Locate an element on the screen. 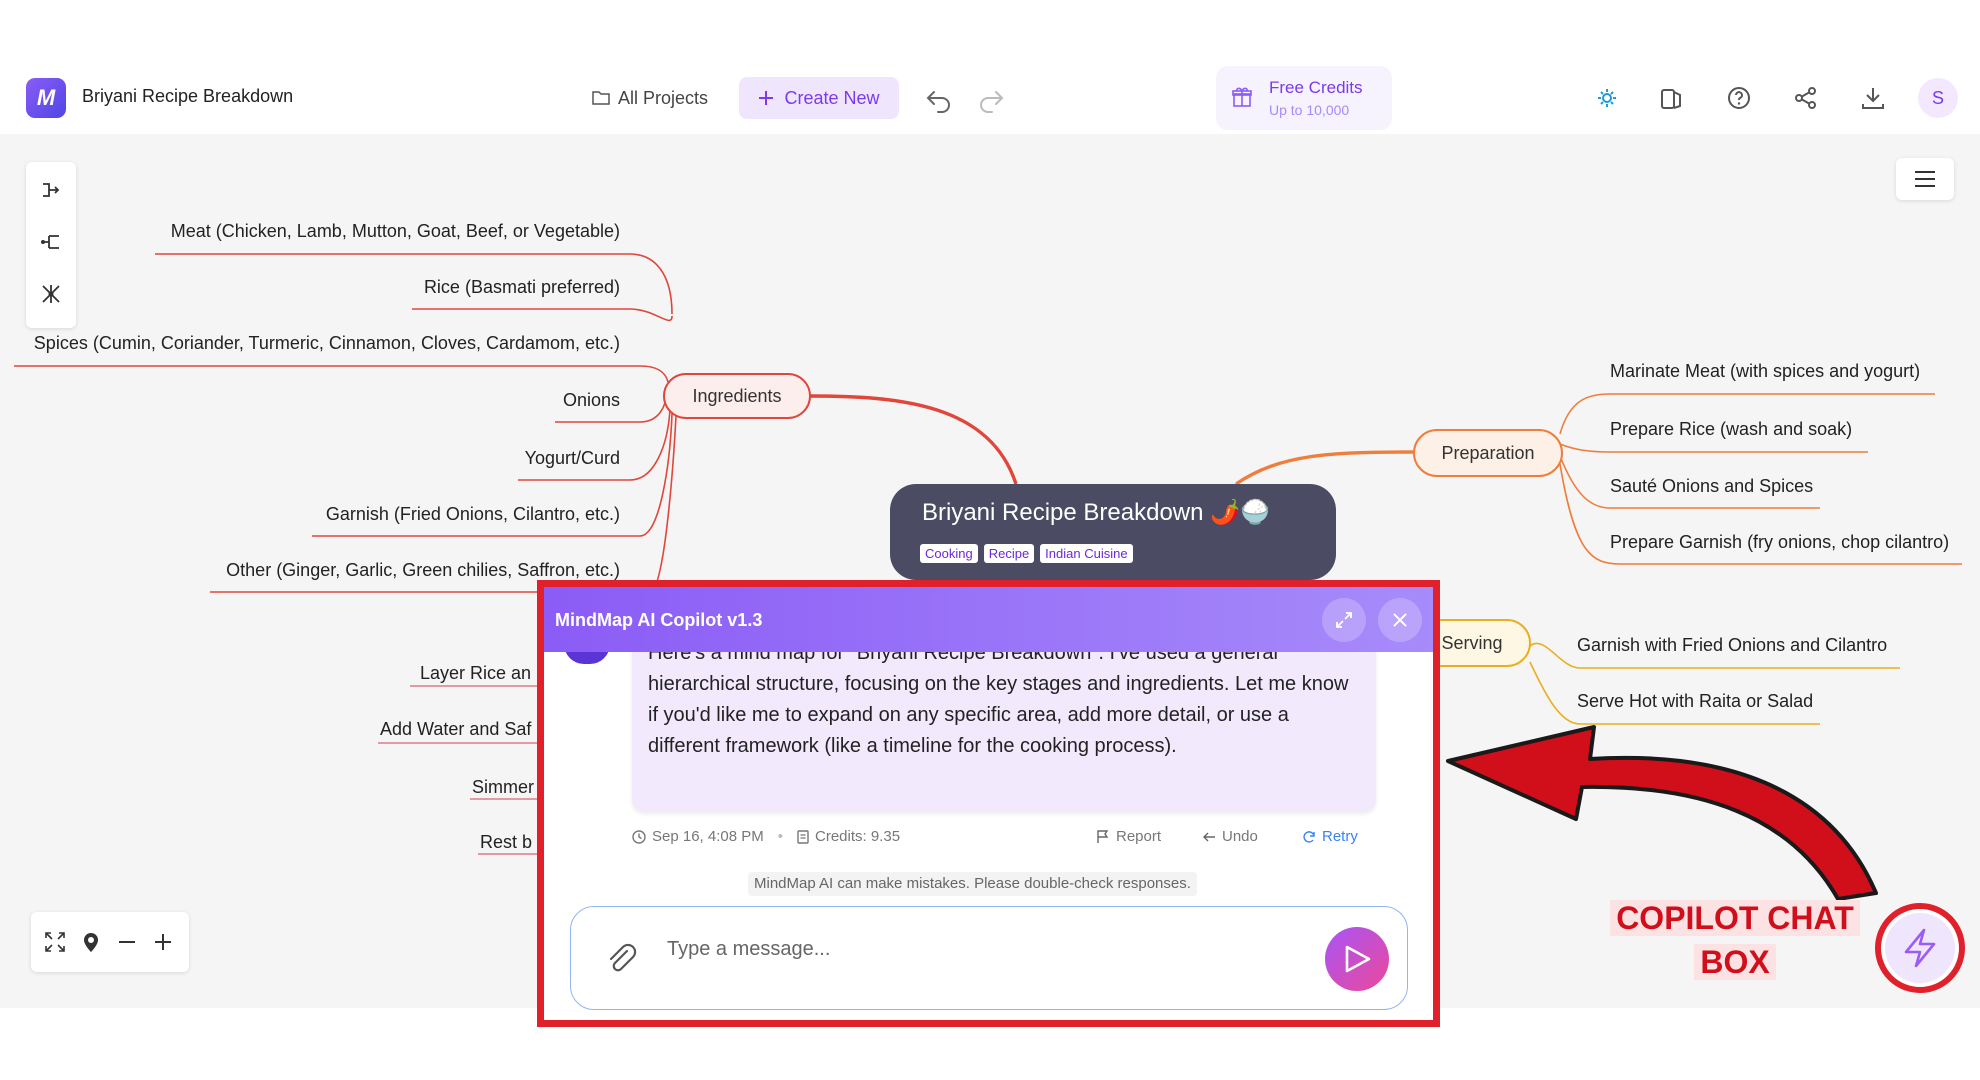 The image size is (1980, 1080). undo-icon is located at coordinates (939, 99).